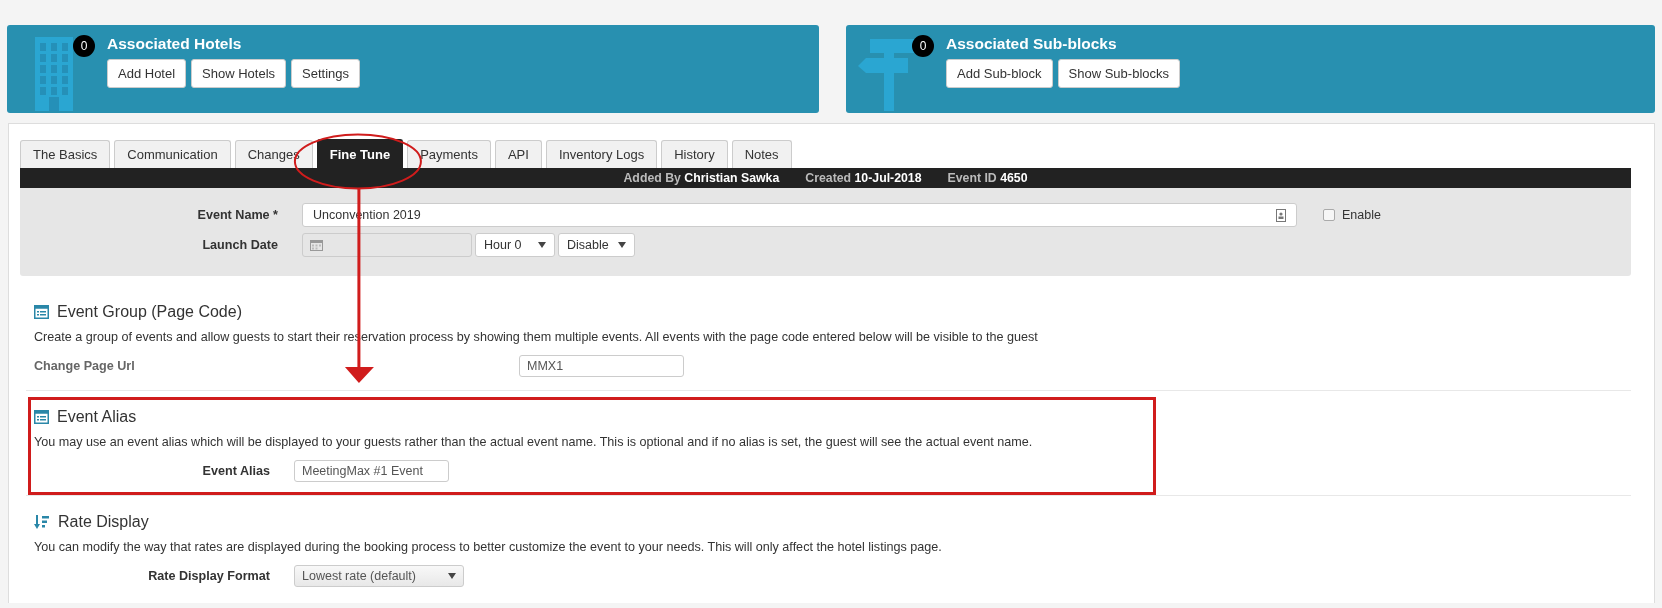  Describe the element at coordinates (387, 245) in the screenshot. I see `date-input` at that location.